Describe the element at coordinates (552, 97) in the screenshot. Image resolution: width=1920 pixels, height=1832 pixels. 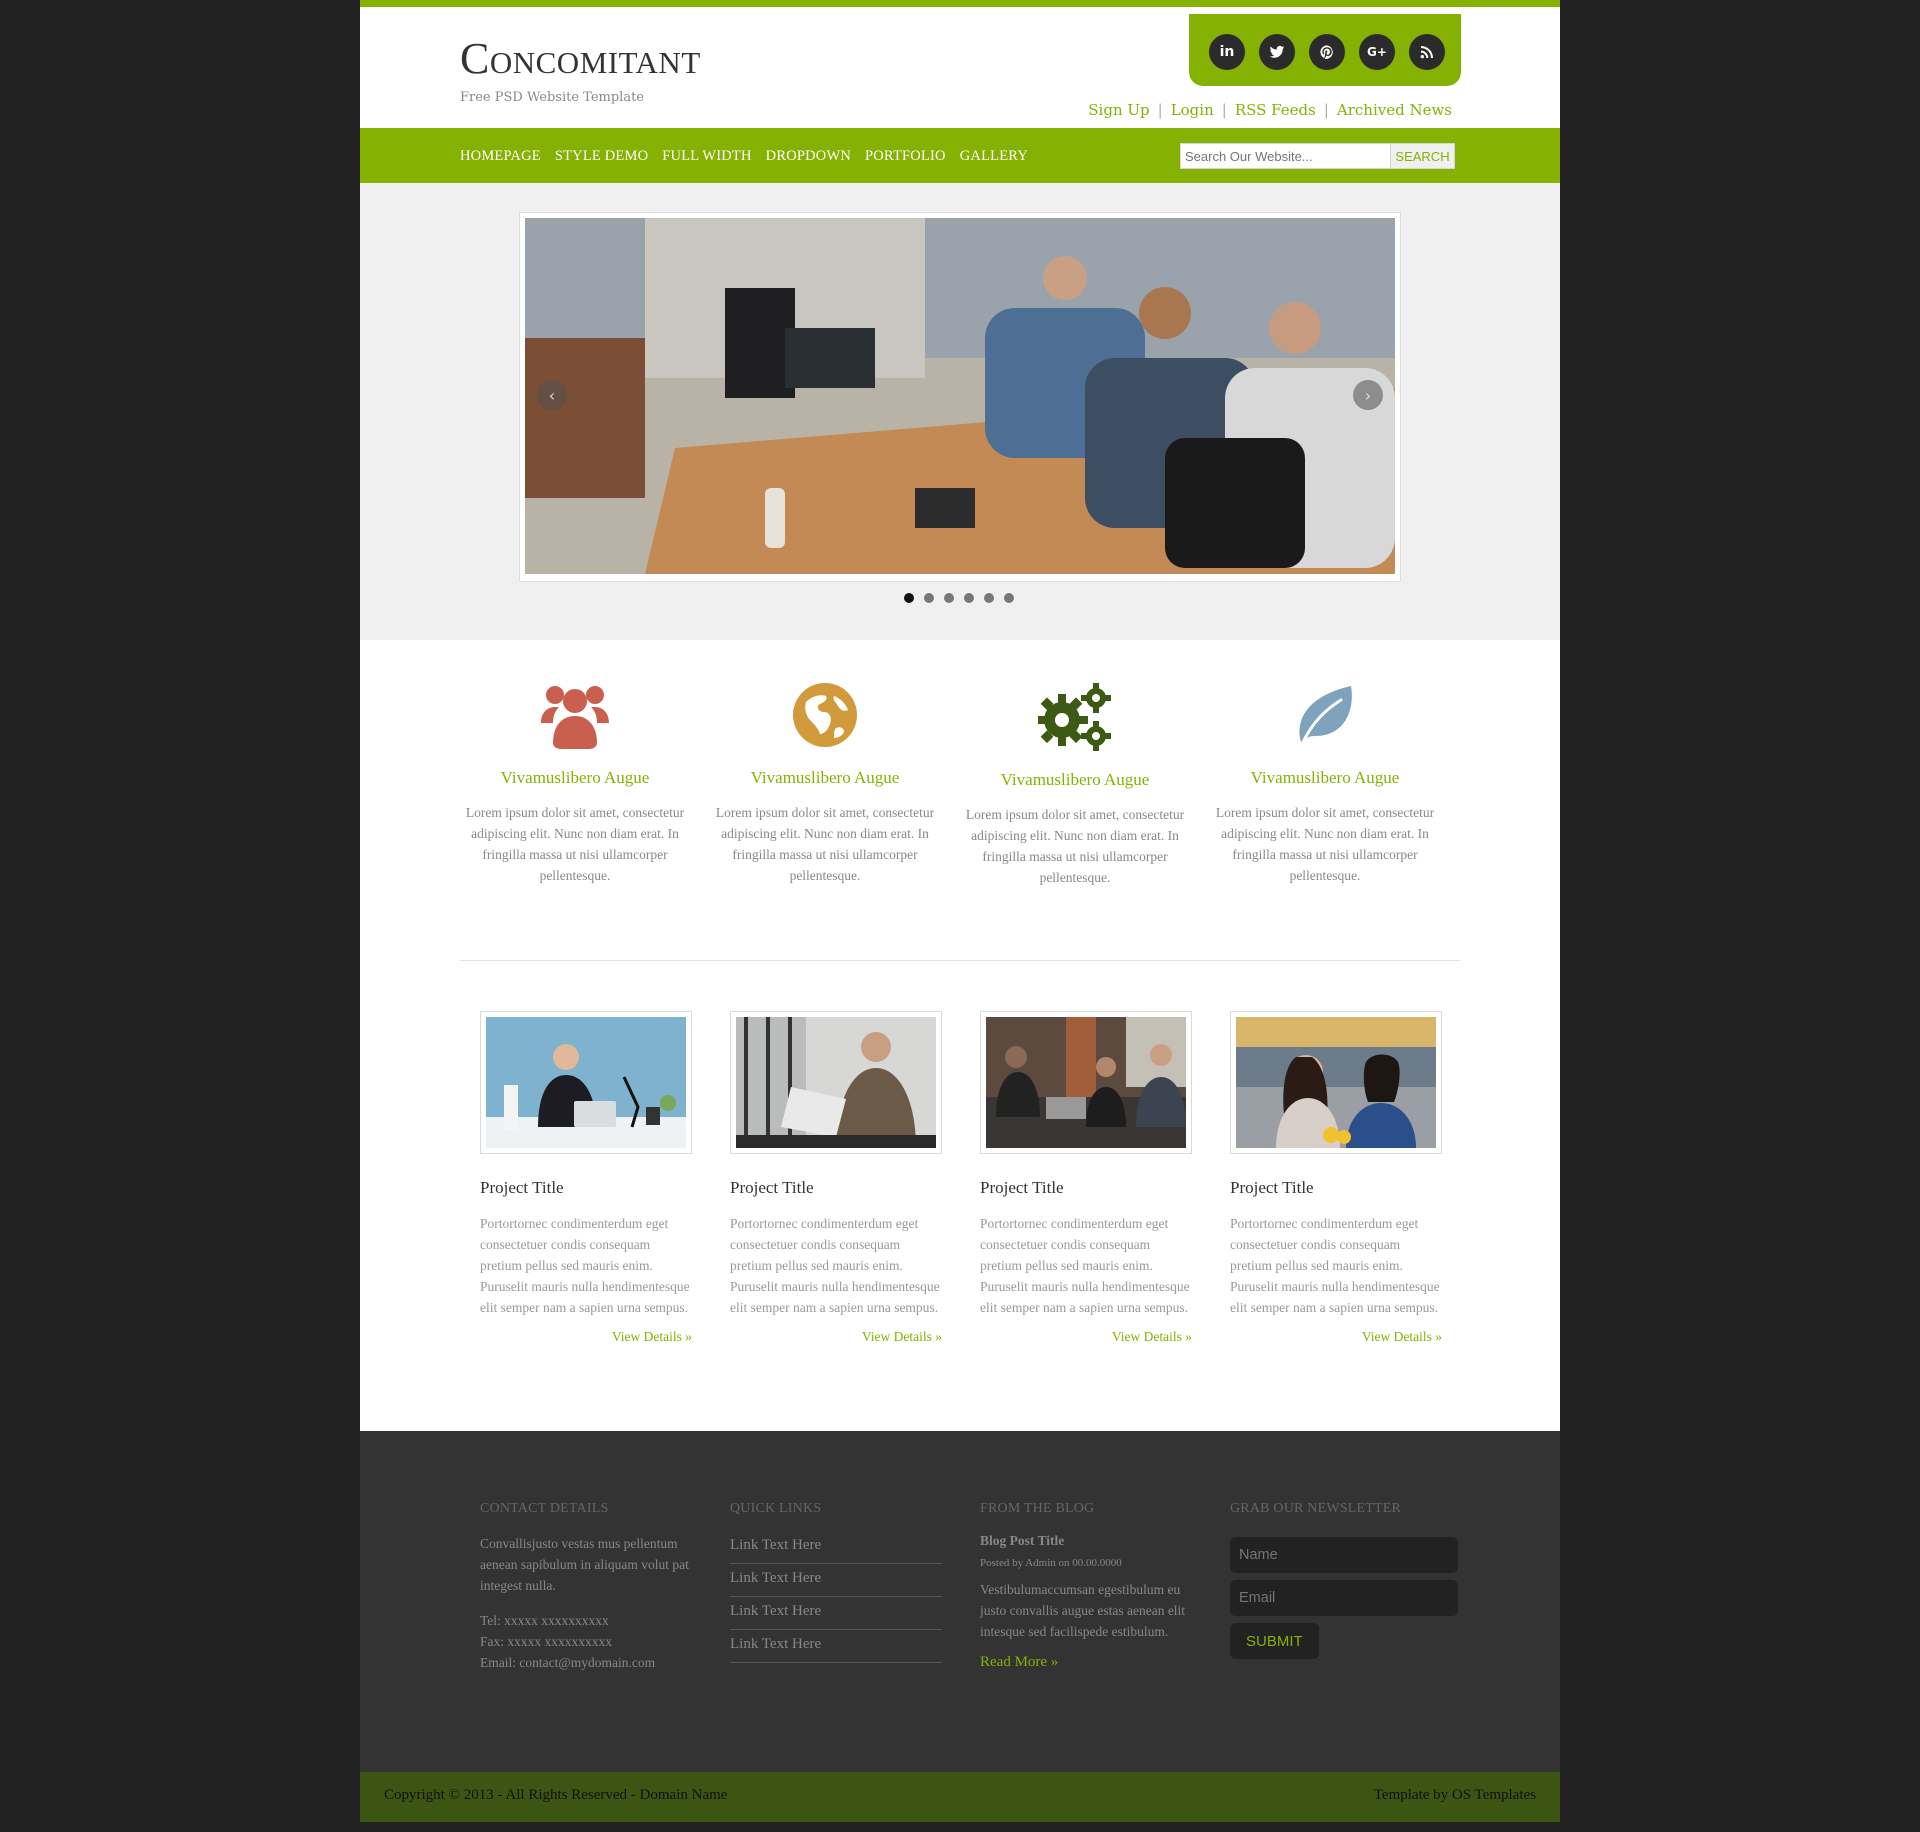
I see `site-tagline: Free PSD Website Template` at that location.